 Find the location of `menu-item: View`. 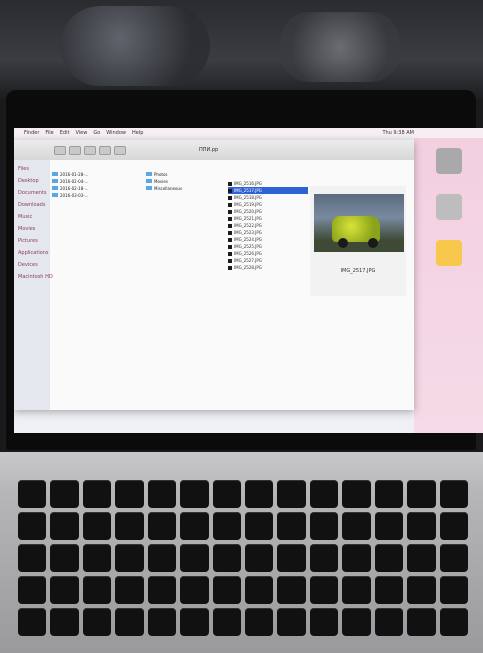

menu-item: View is located at coordinates (81, 133).